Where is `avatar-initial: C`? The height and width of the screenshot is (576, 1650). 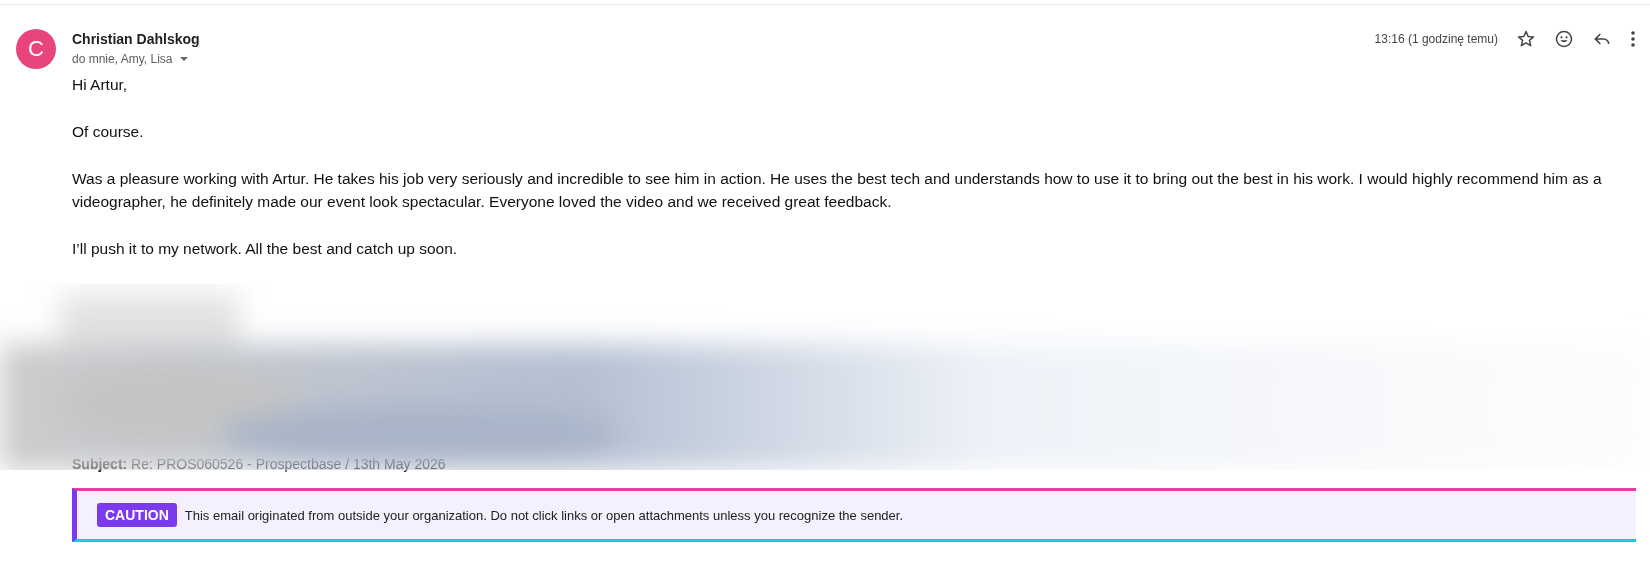
avatar-initial: C is located at coordinates (36, 49).